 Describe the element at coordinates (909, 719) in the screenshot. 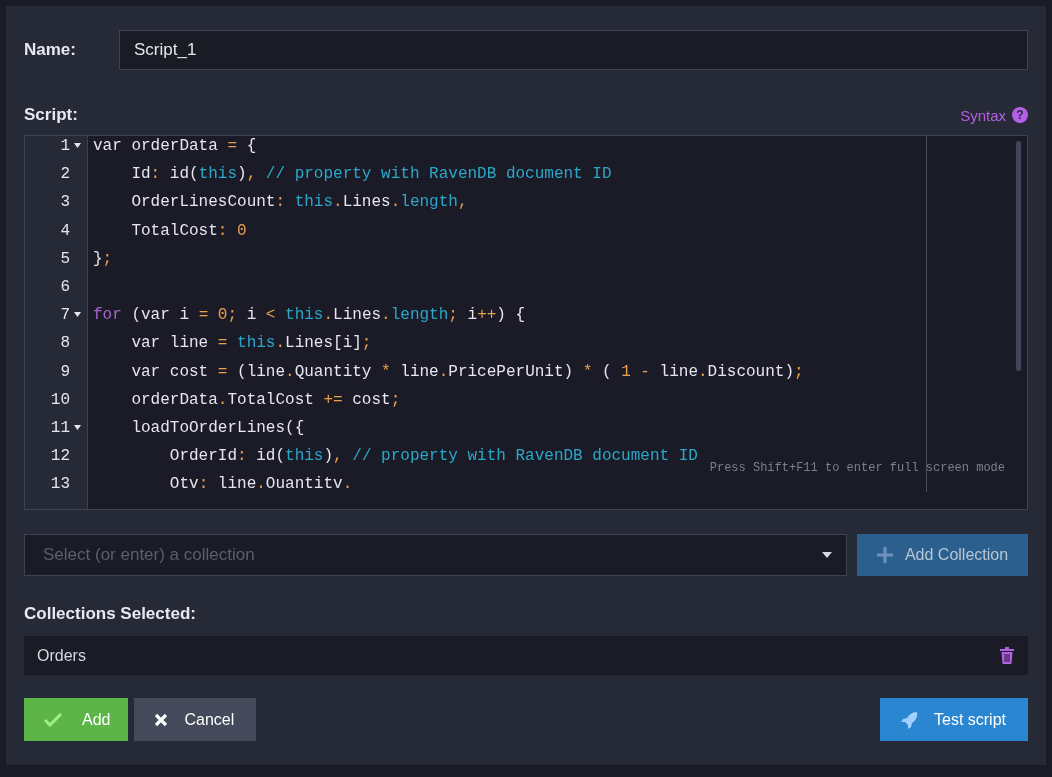

I see `rocket-icon` at that location.